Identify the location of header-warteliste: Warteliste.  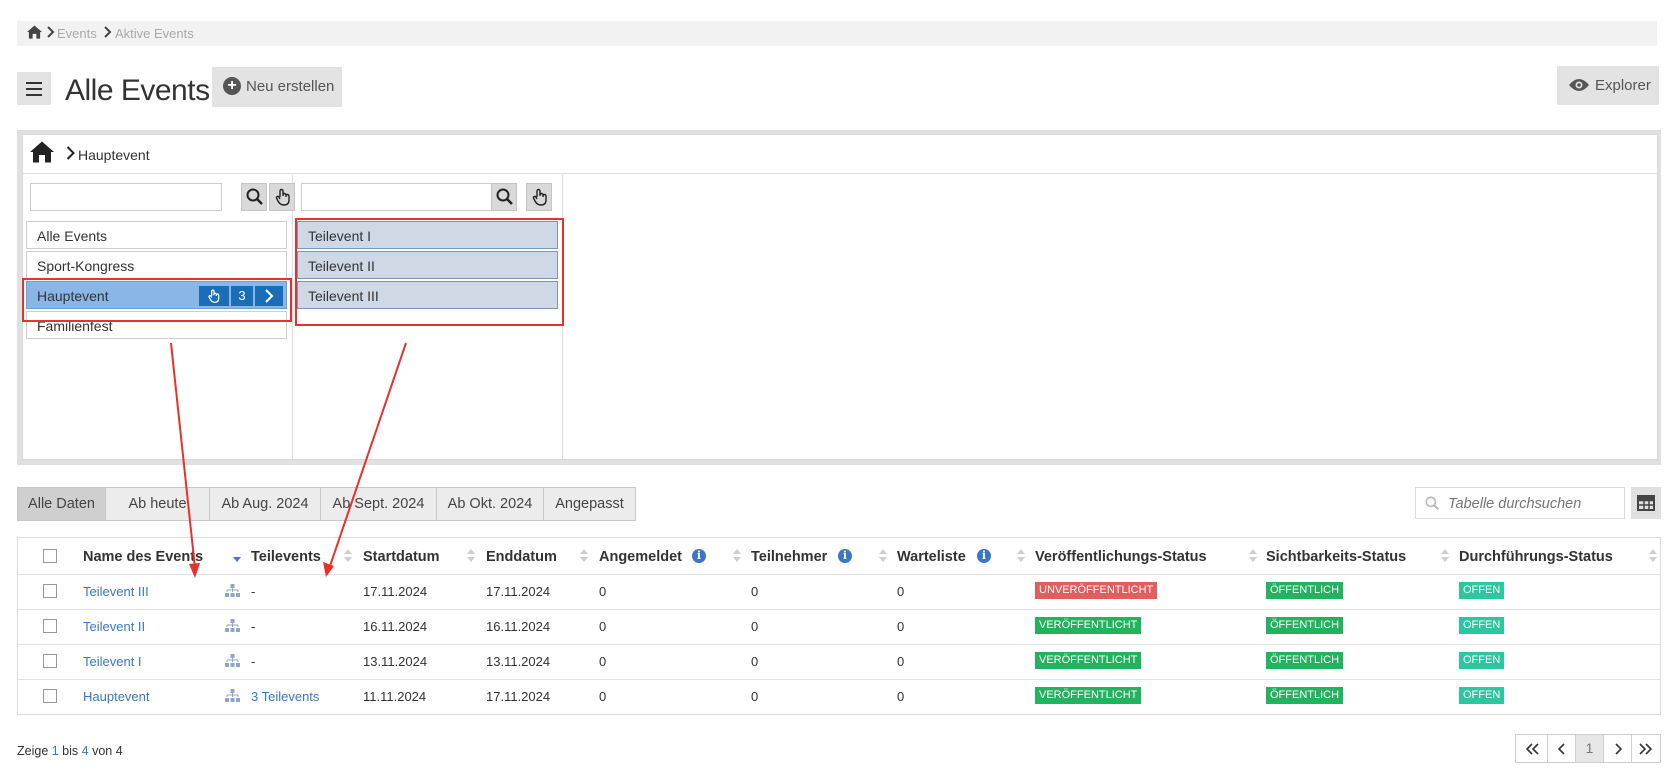
(931, 557).